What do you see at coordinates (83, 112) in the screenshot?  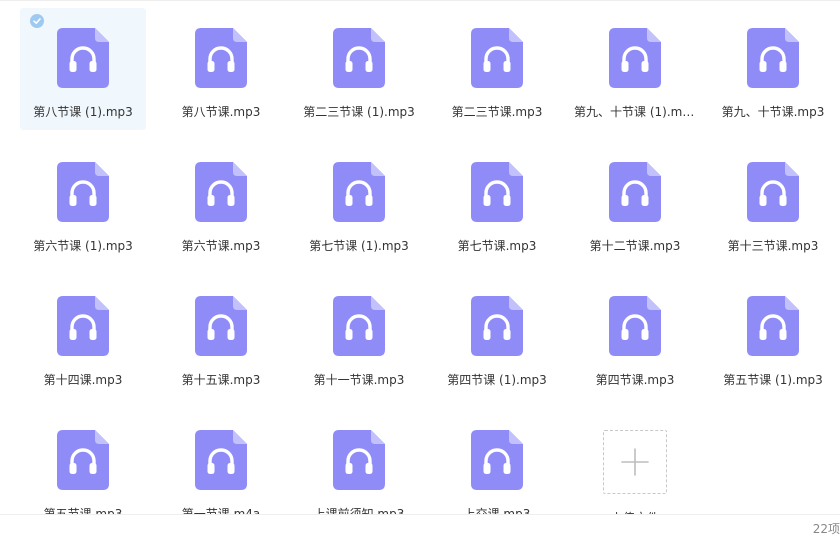 I see `file-name: 第八节课 (1).mp3` at bounding box center [83, 112].